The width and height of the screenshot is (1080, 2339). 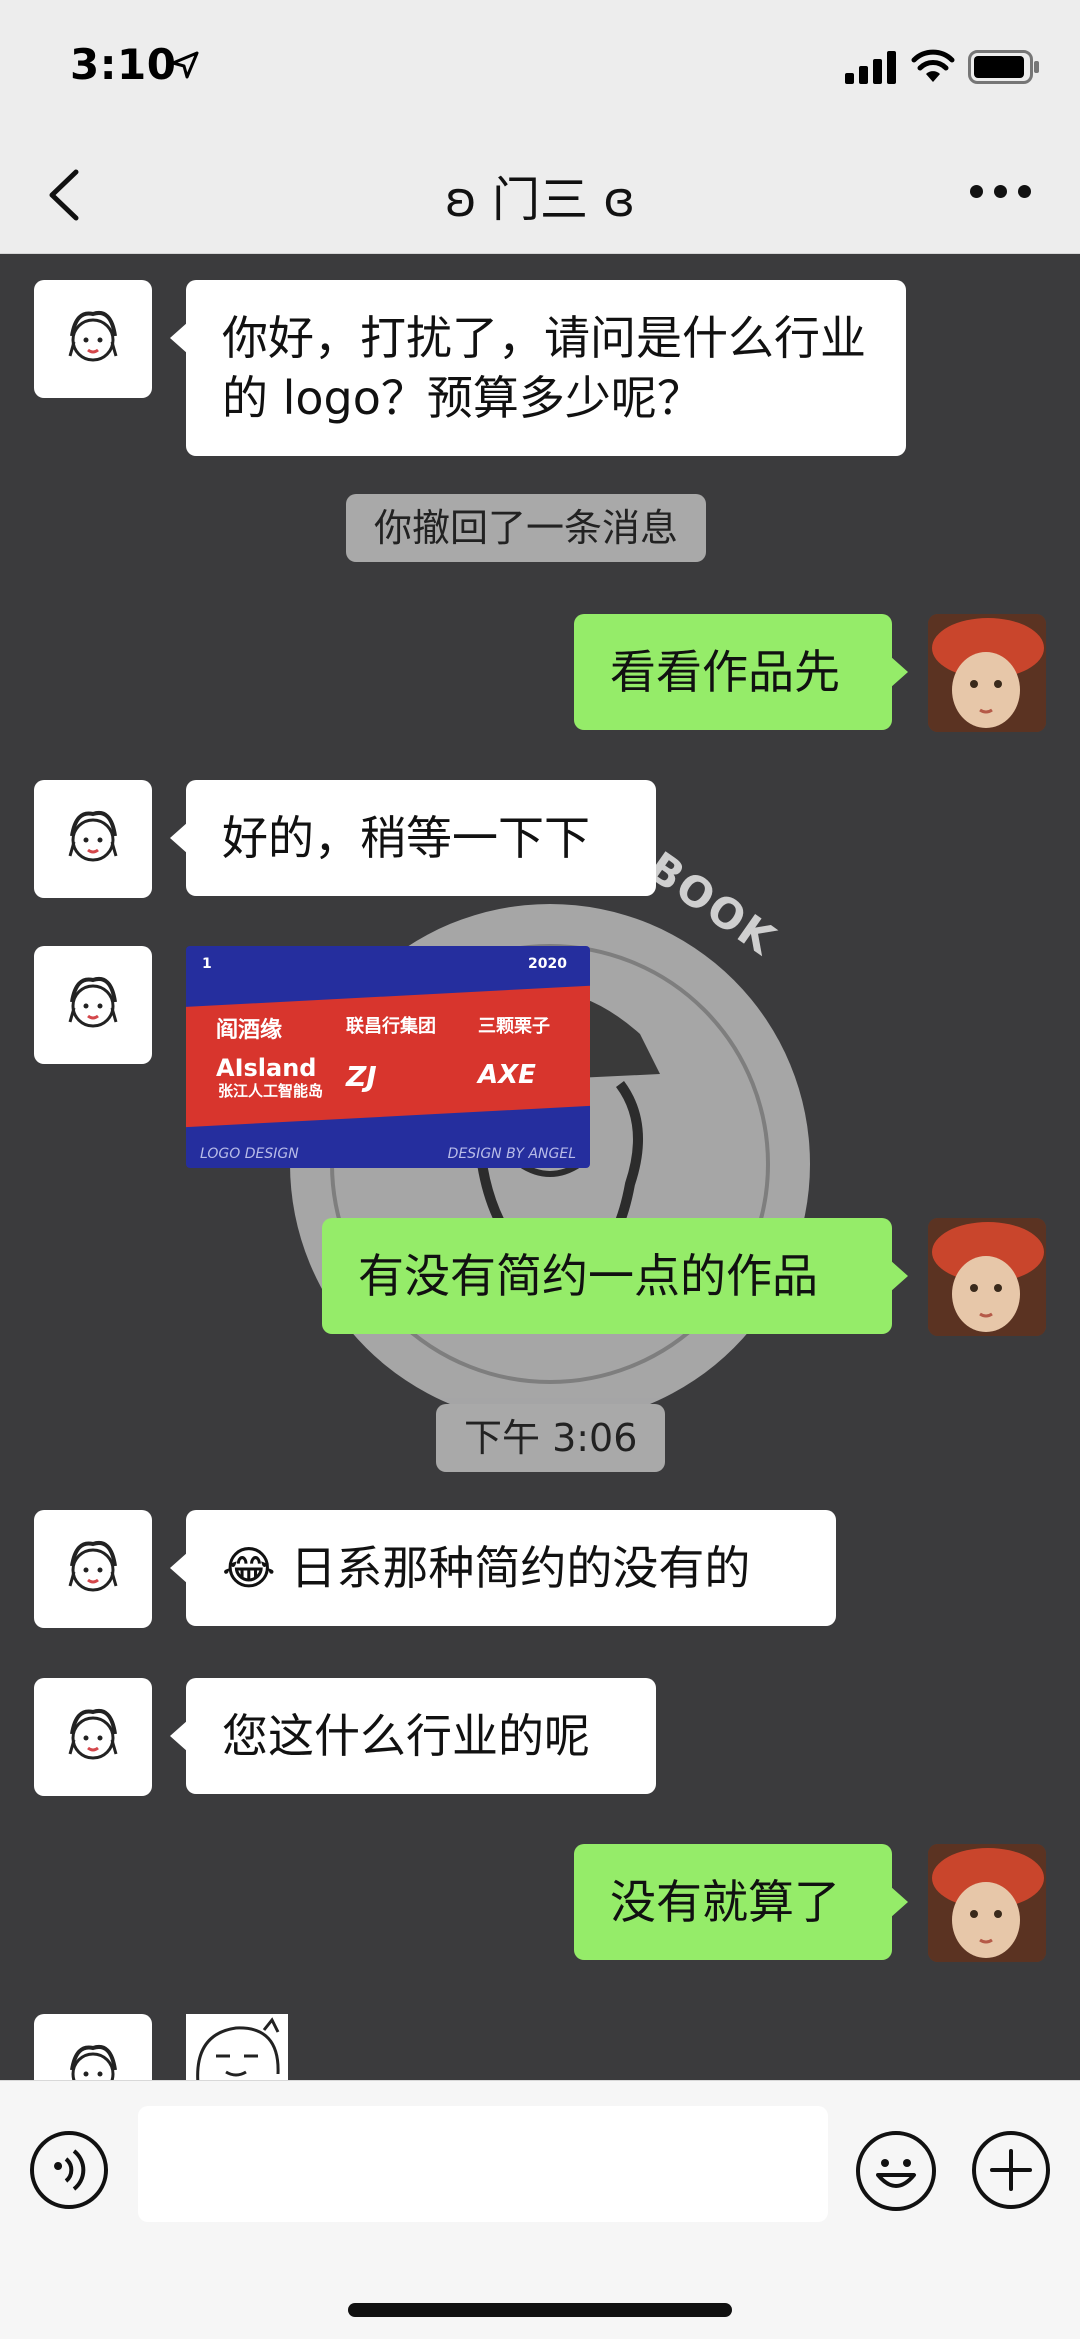 I want to click on message-bubble-incoming: 好的，稍等一下下, so click(x=413, y=838).